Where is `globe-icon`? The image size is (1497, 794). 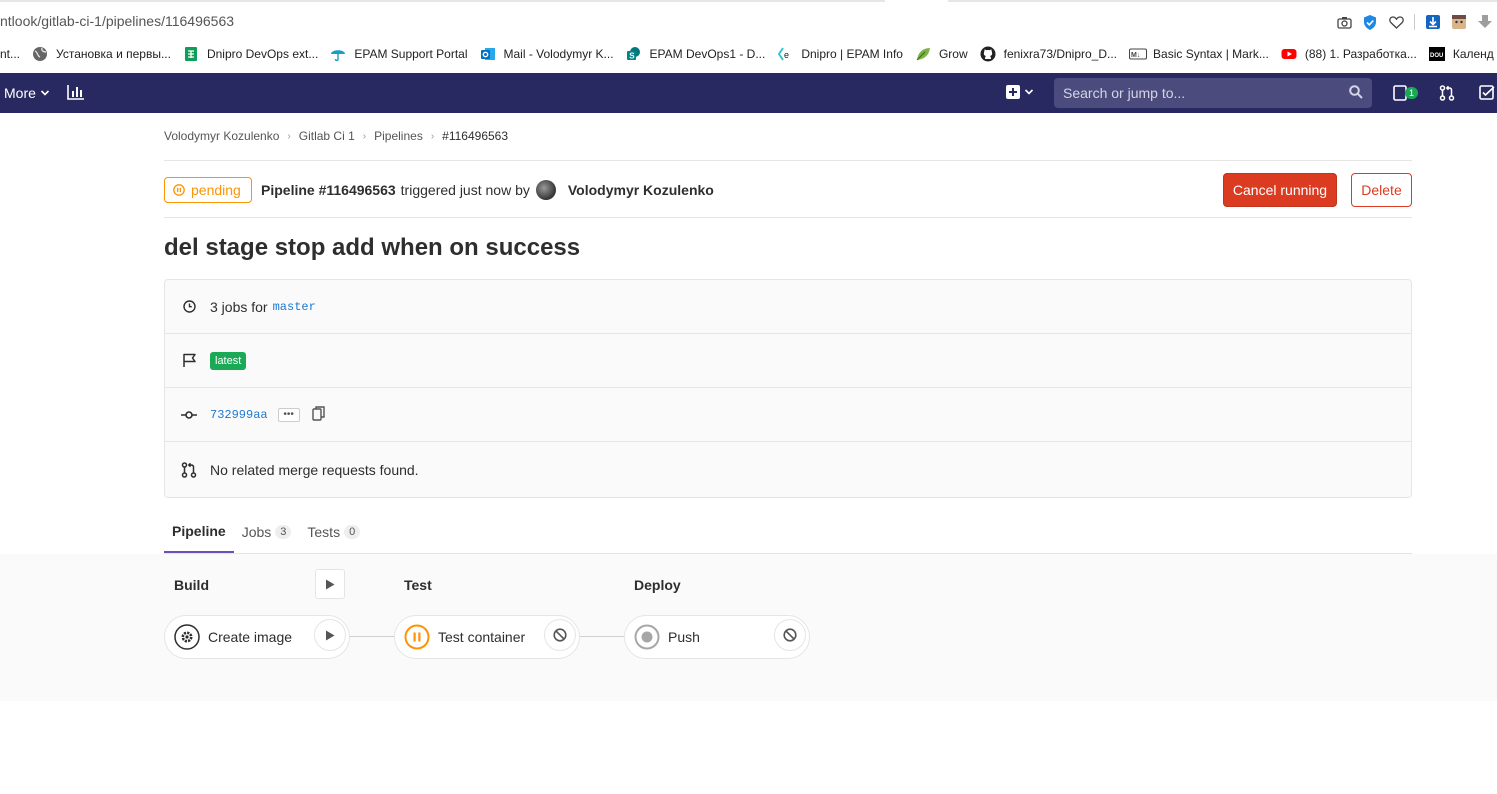
globe-icon is located at coordinates (40, 54).